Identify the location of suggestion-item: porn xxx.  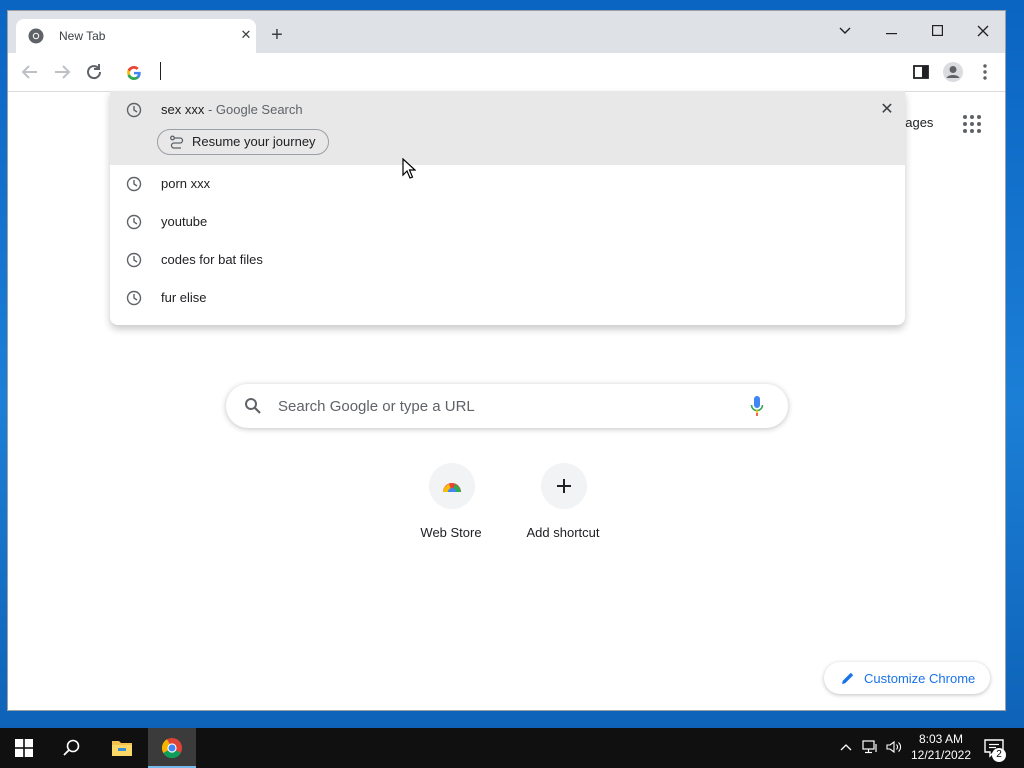
(507, 184).